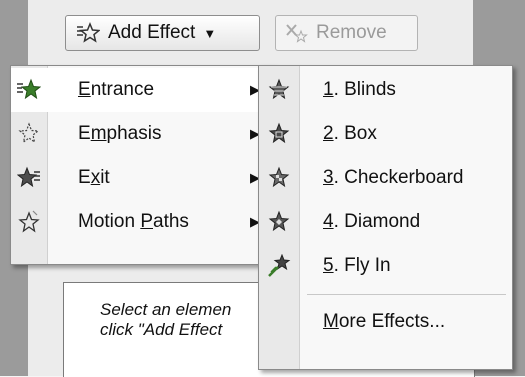 The height and width of the screenshot is (377, 525). I want to click on menu-item-entrance: Entrance ▶, so click(142, 90).